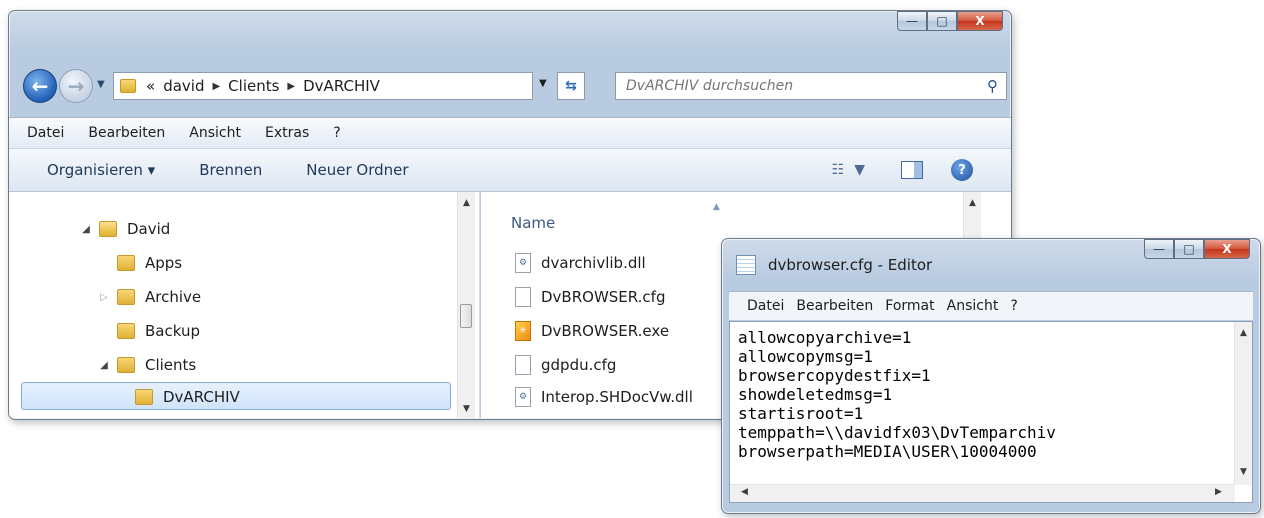  What do you see at coordinates (287, 133) in the screenshot?
I see `menu-extras: Extras` at bounding box center [287, 133].